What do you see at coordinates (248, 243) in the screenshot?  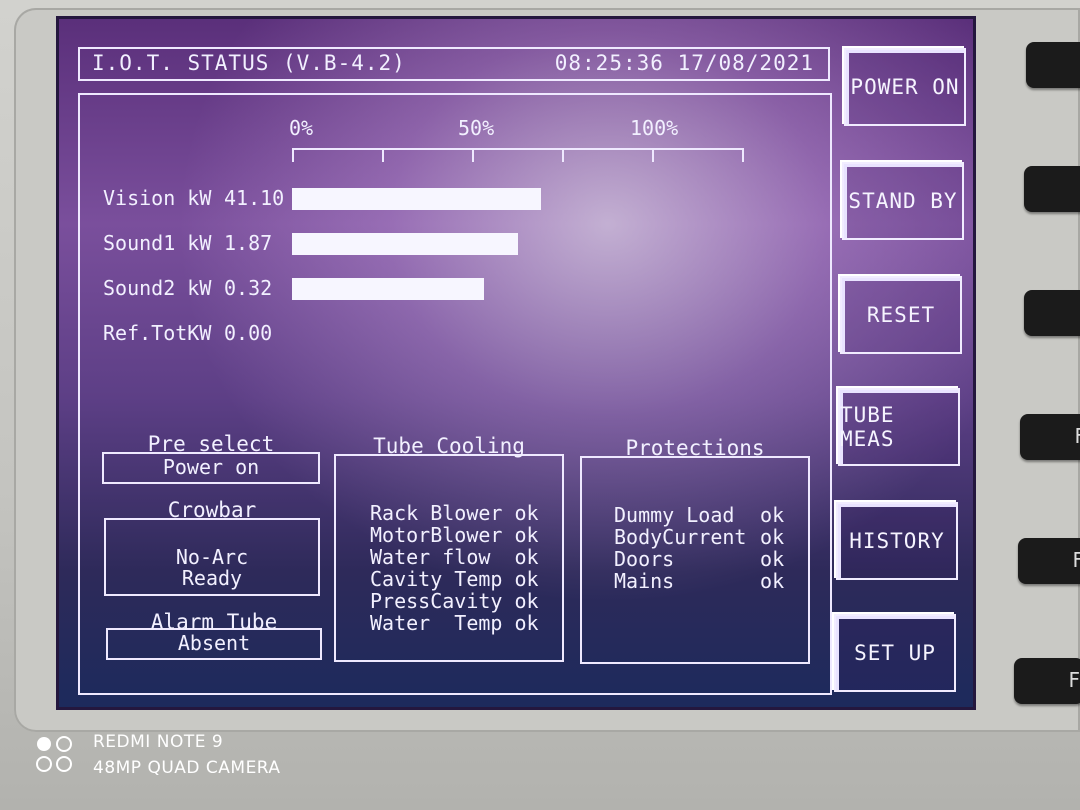 I see `meter-value-sound1: 1.87` at bounding box center [248, 243].